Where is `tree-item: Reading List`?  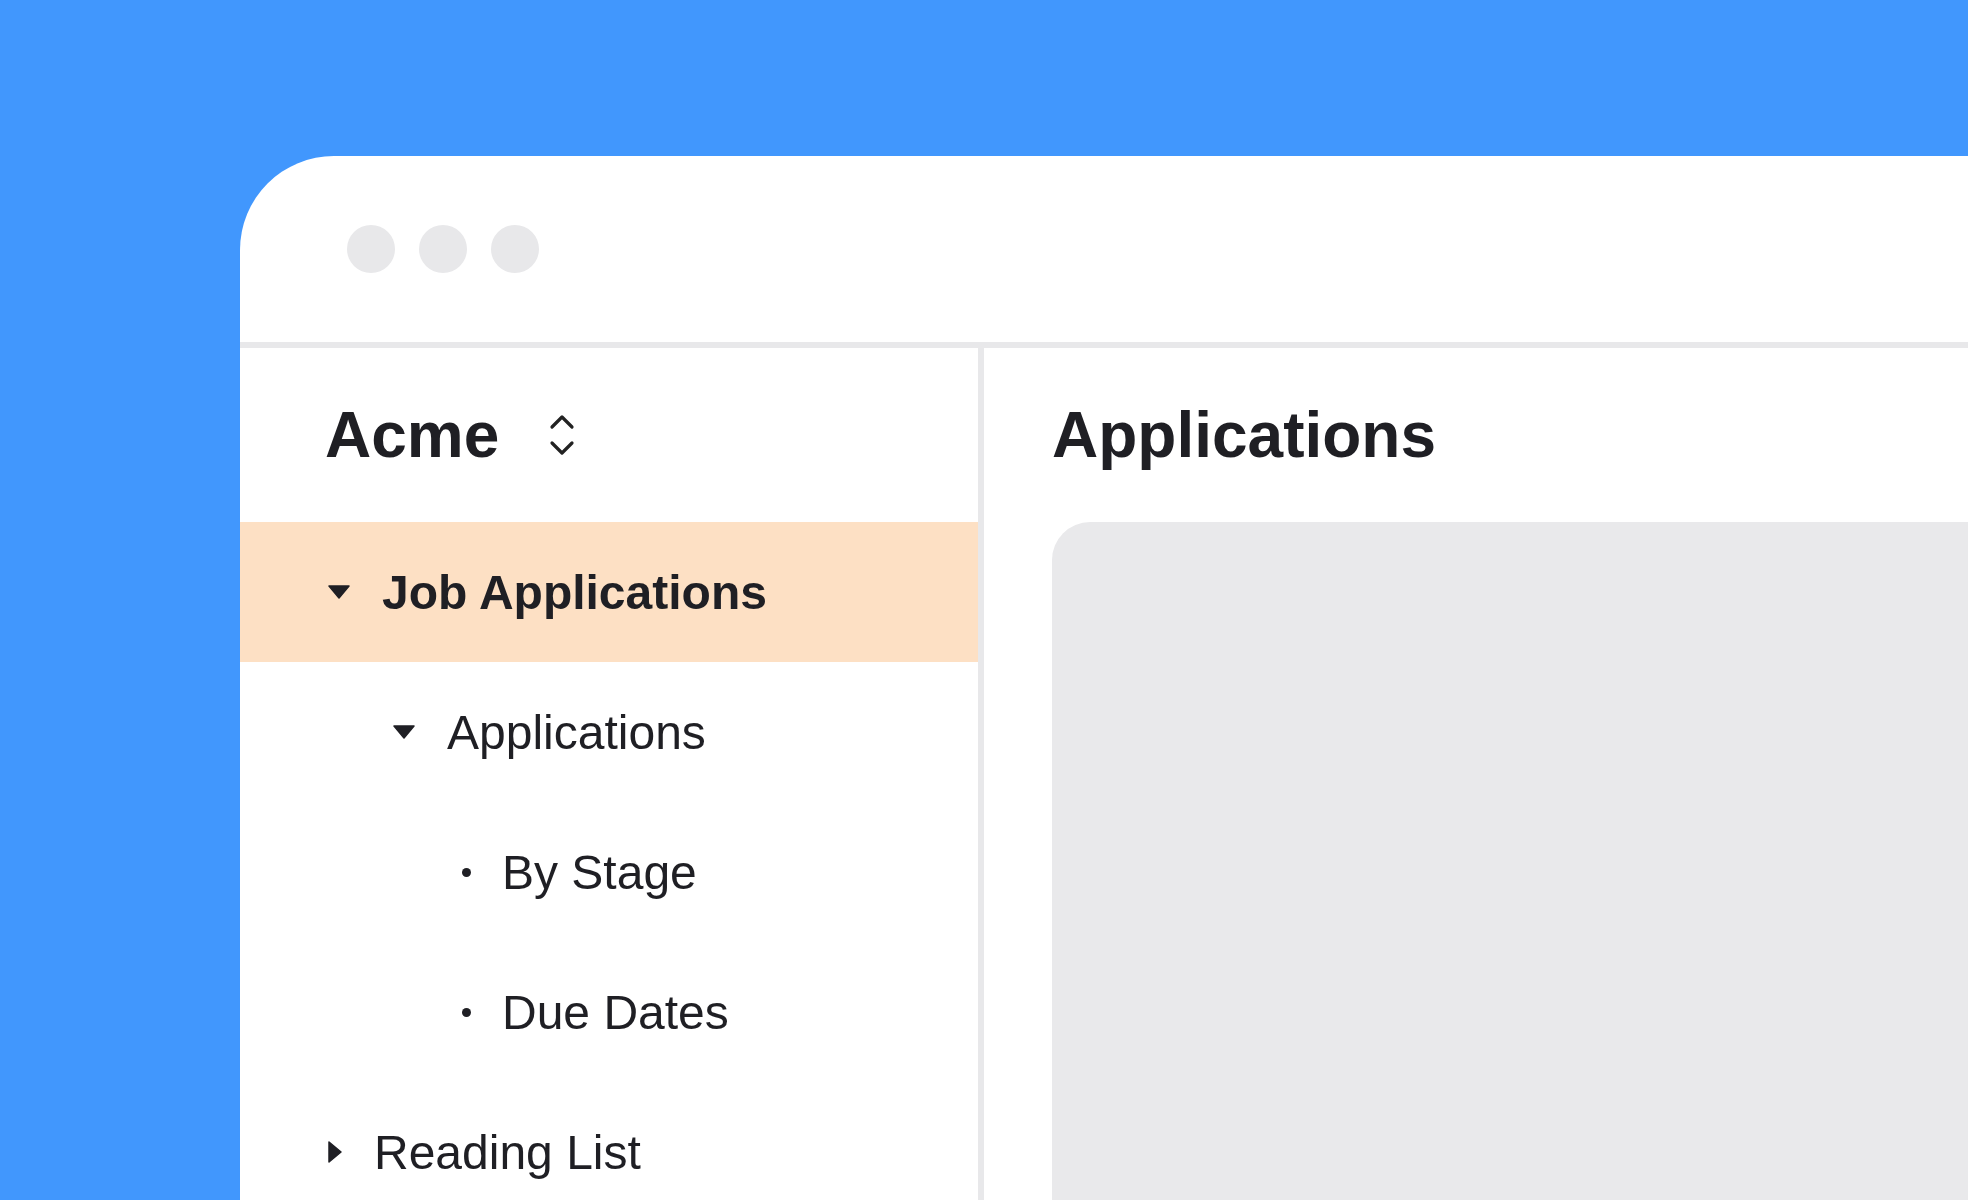 tree-item: Reading List is located at coordinates (609, 1141).